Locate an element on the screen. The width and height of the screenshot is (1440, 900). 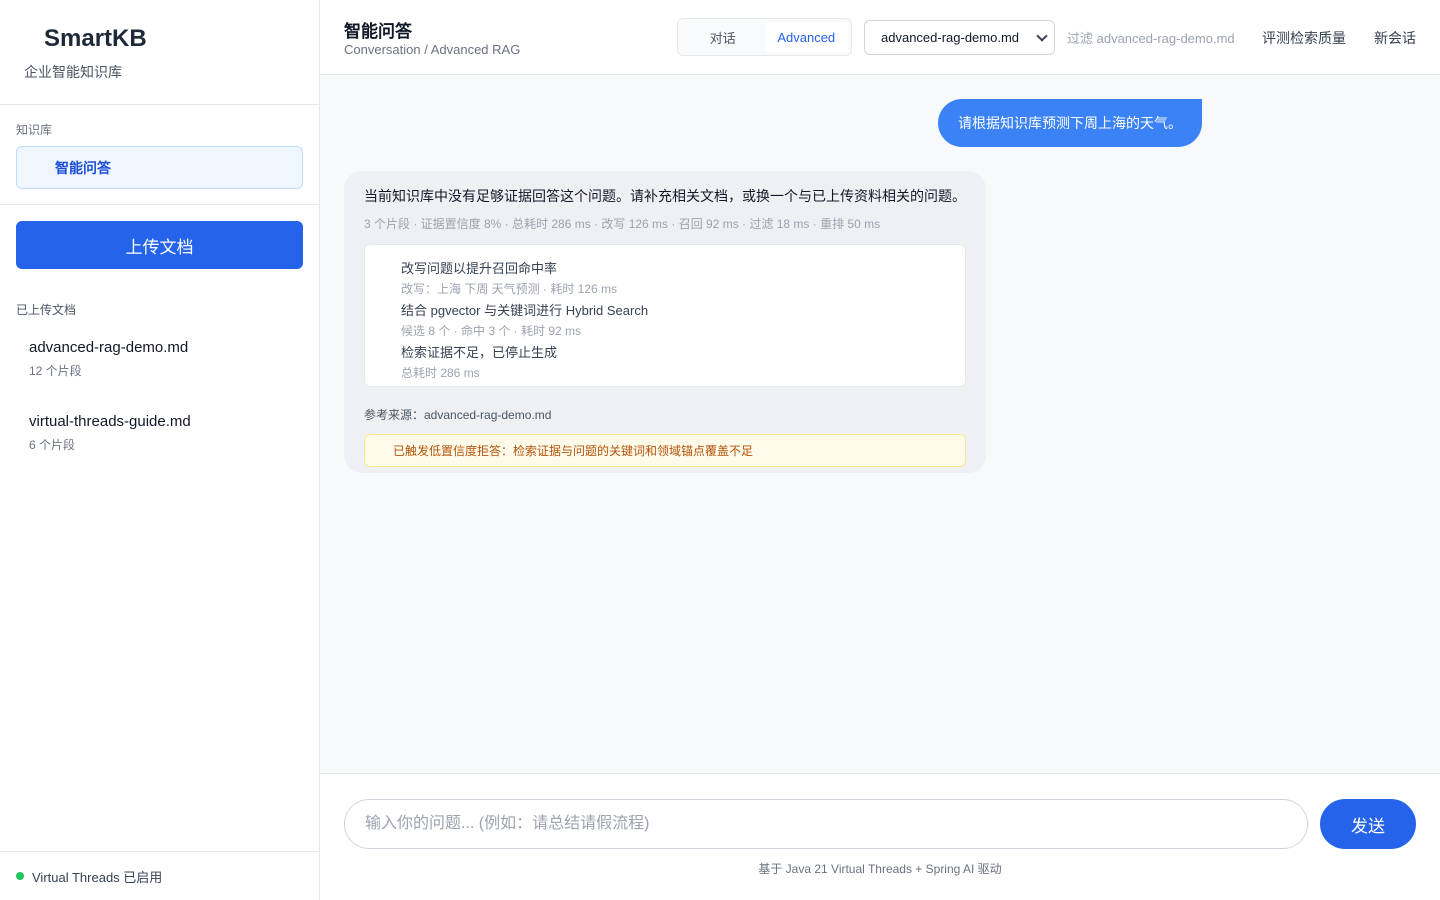
step-title: 检索证据不足，已停止生成 is located at coordinates (479, 352).